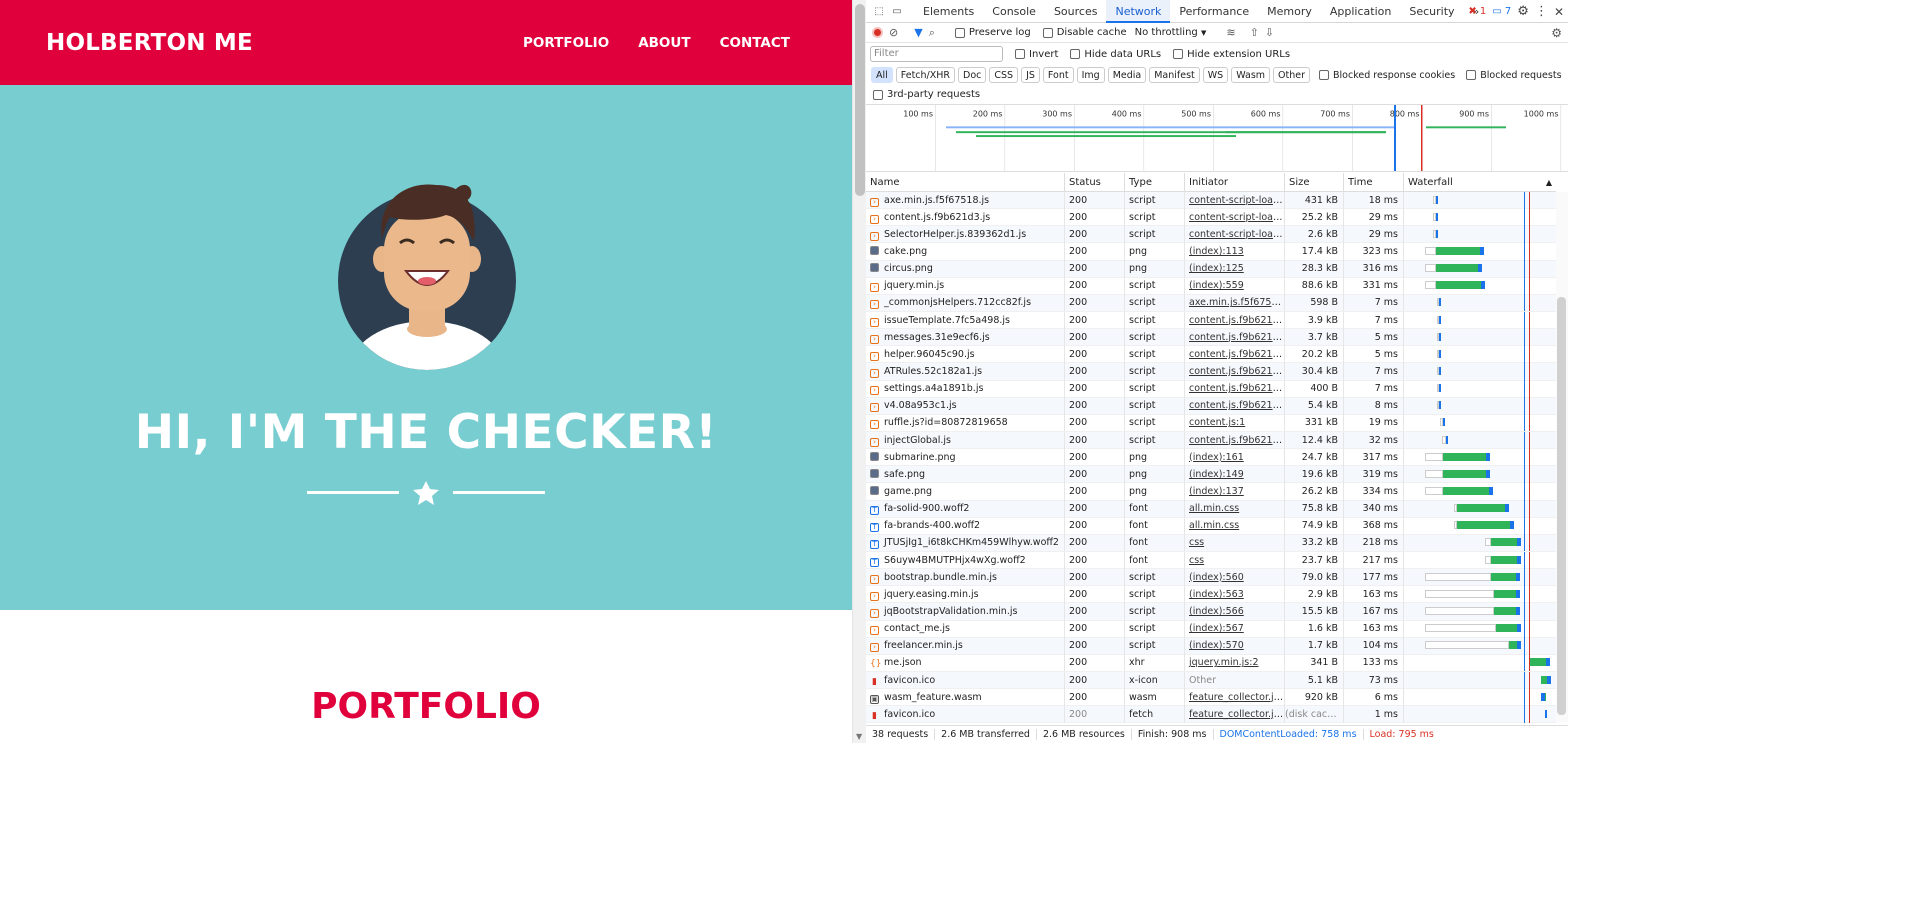 This screenshot has height=909, width=1919. I want to click on cell-name: › injectGlobal.js, so click(965, 440).